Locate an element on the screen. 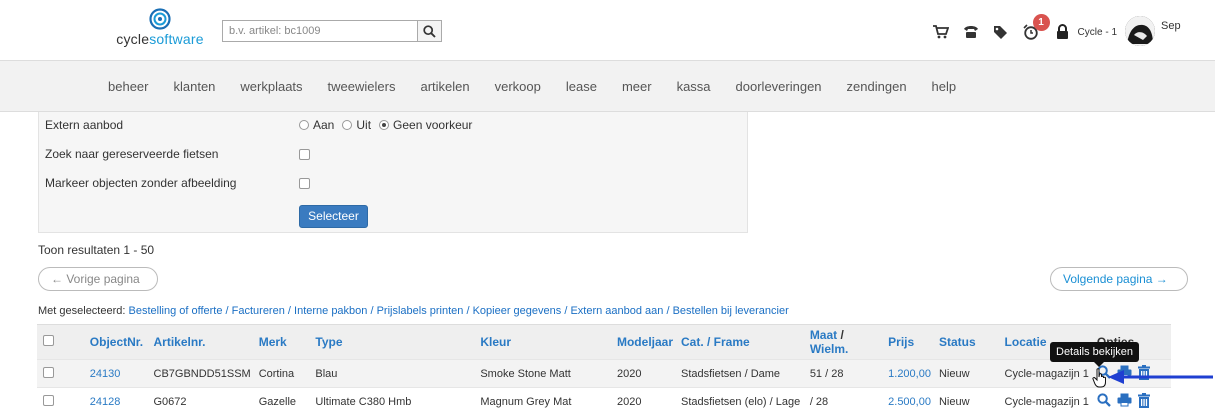  lock-icon is located at coordinates (1063, 31).